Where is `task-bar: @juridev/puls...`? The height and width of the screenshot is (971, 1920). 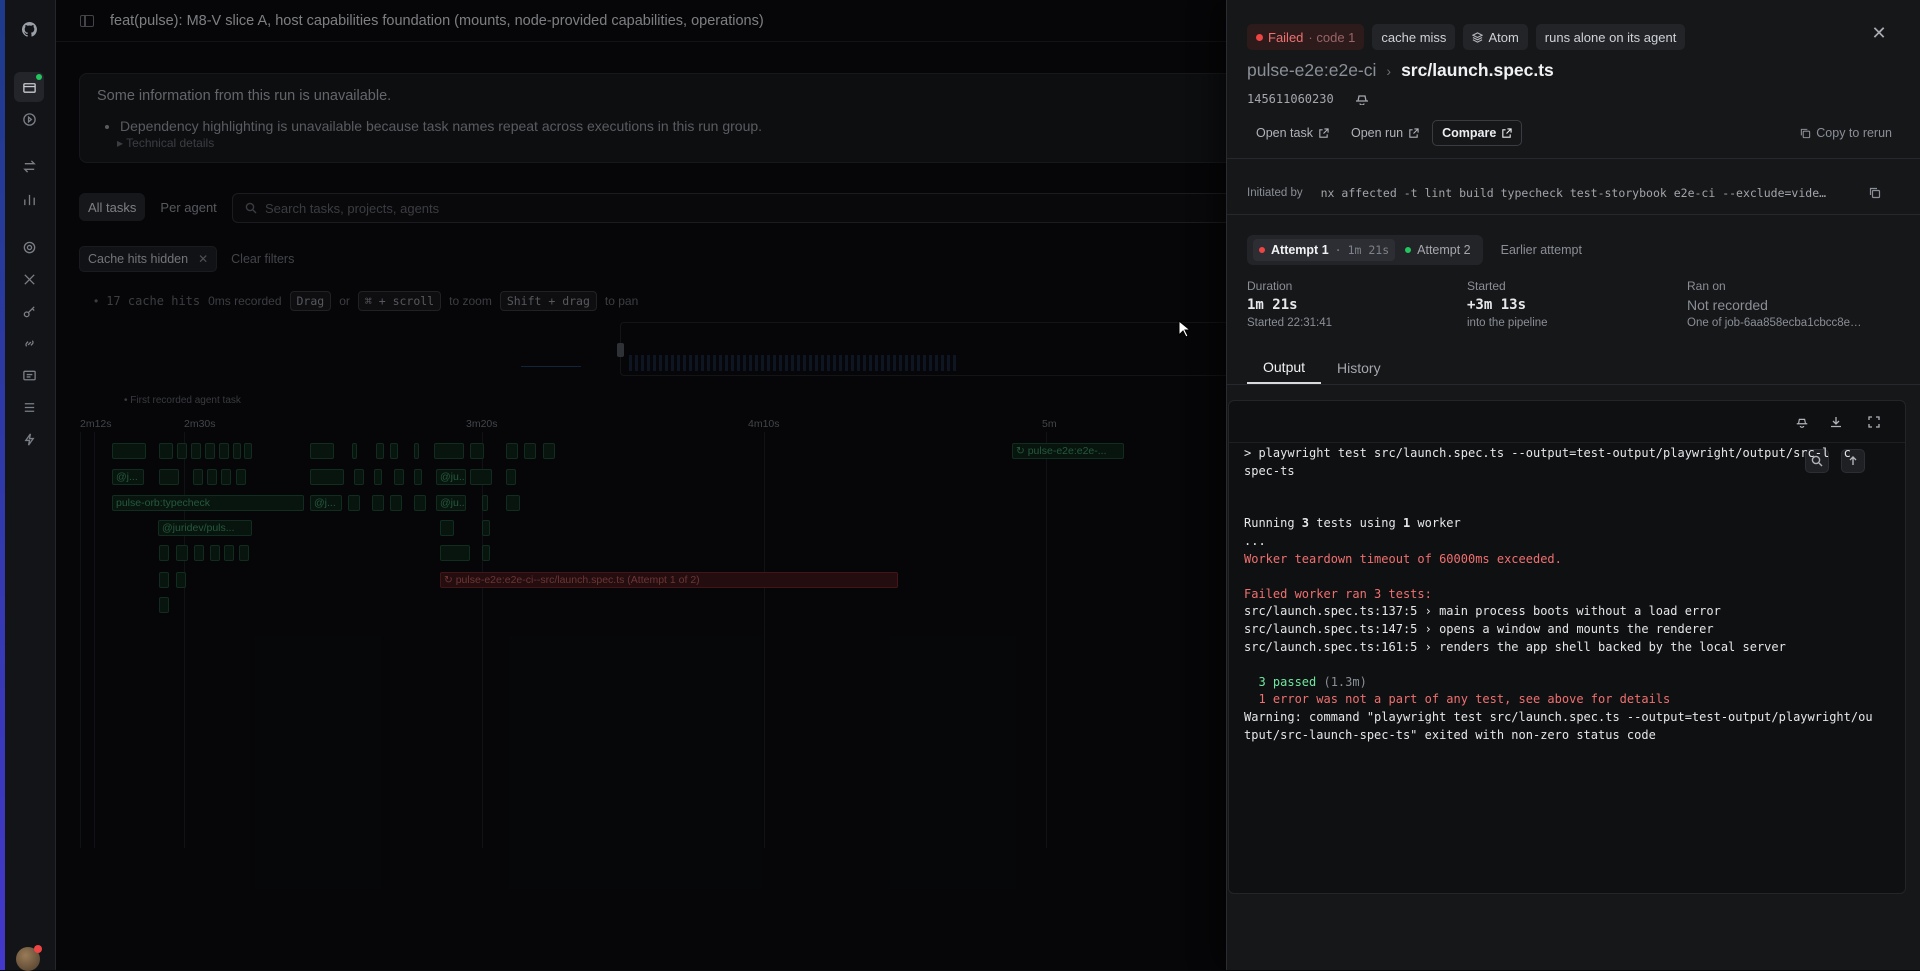 task-bar: @juridev/puls... is located at coordinates (205, 528).